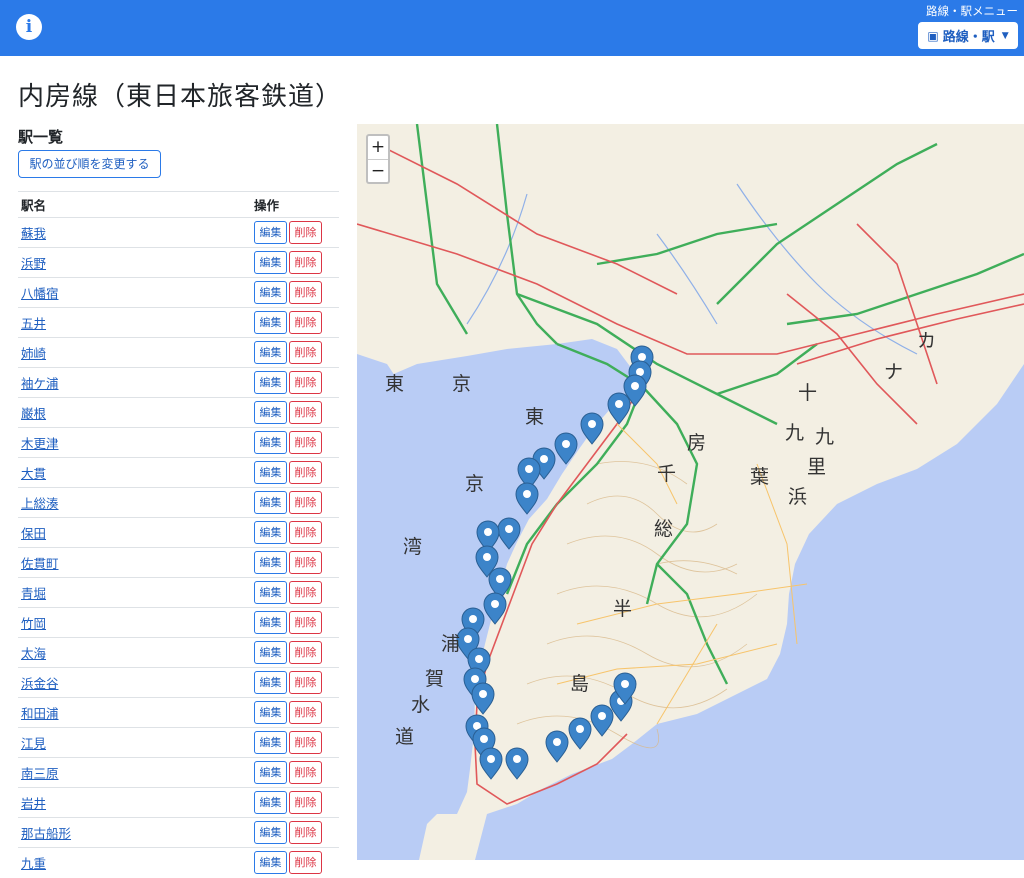 This screenshot has width=1024, height=878. What do you see at coordinates (40, 563) in the screenshot?
I see `station-link: 佐貫町` at bounding box center [40, 563].